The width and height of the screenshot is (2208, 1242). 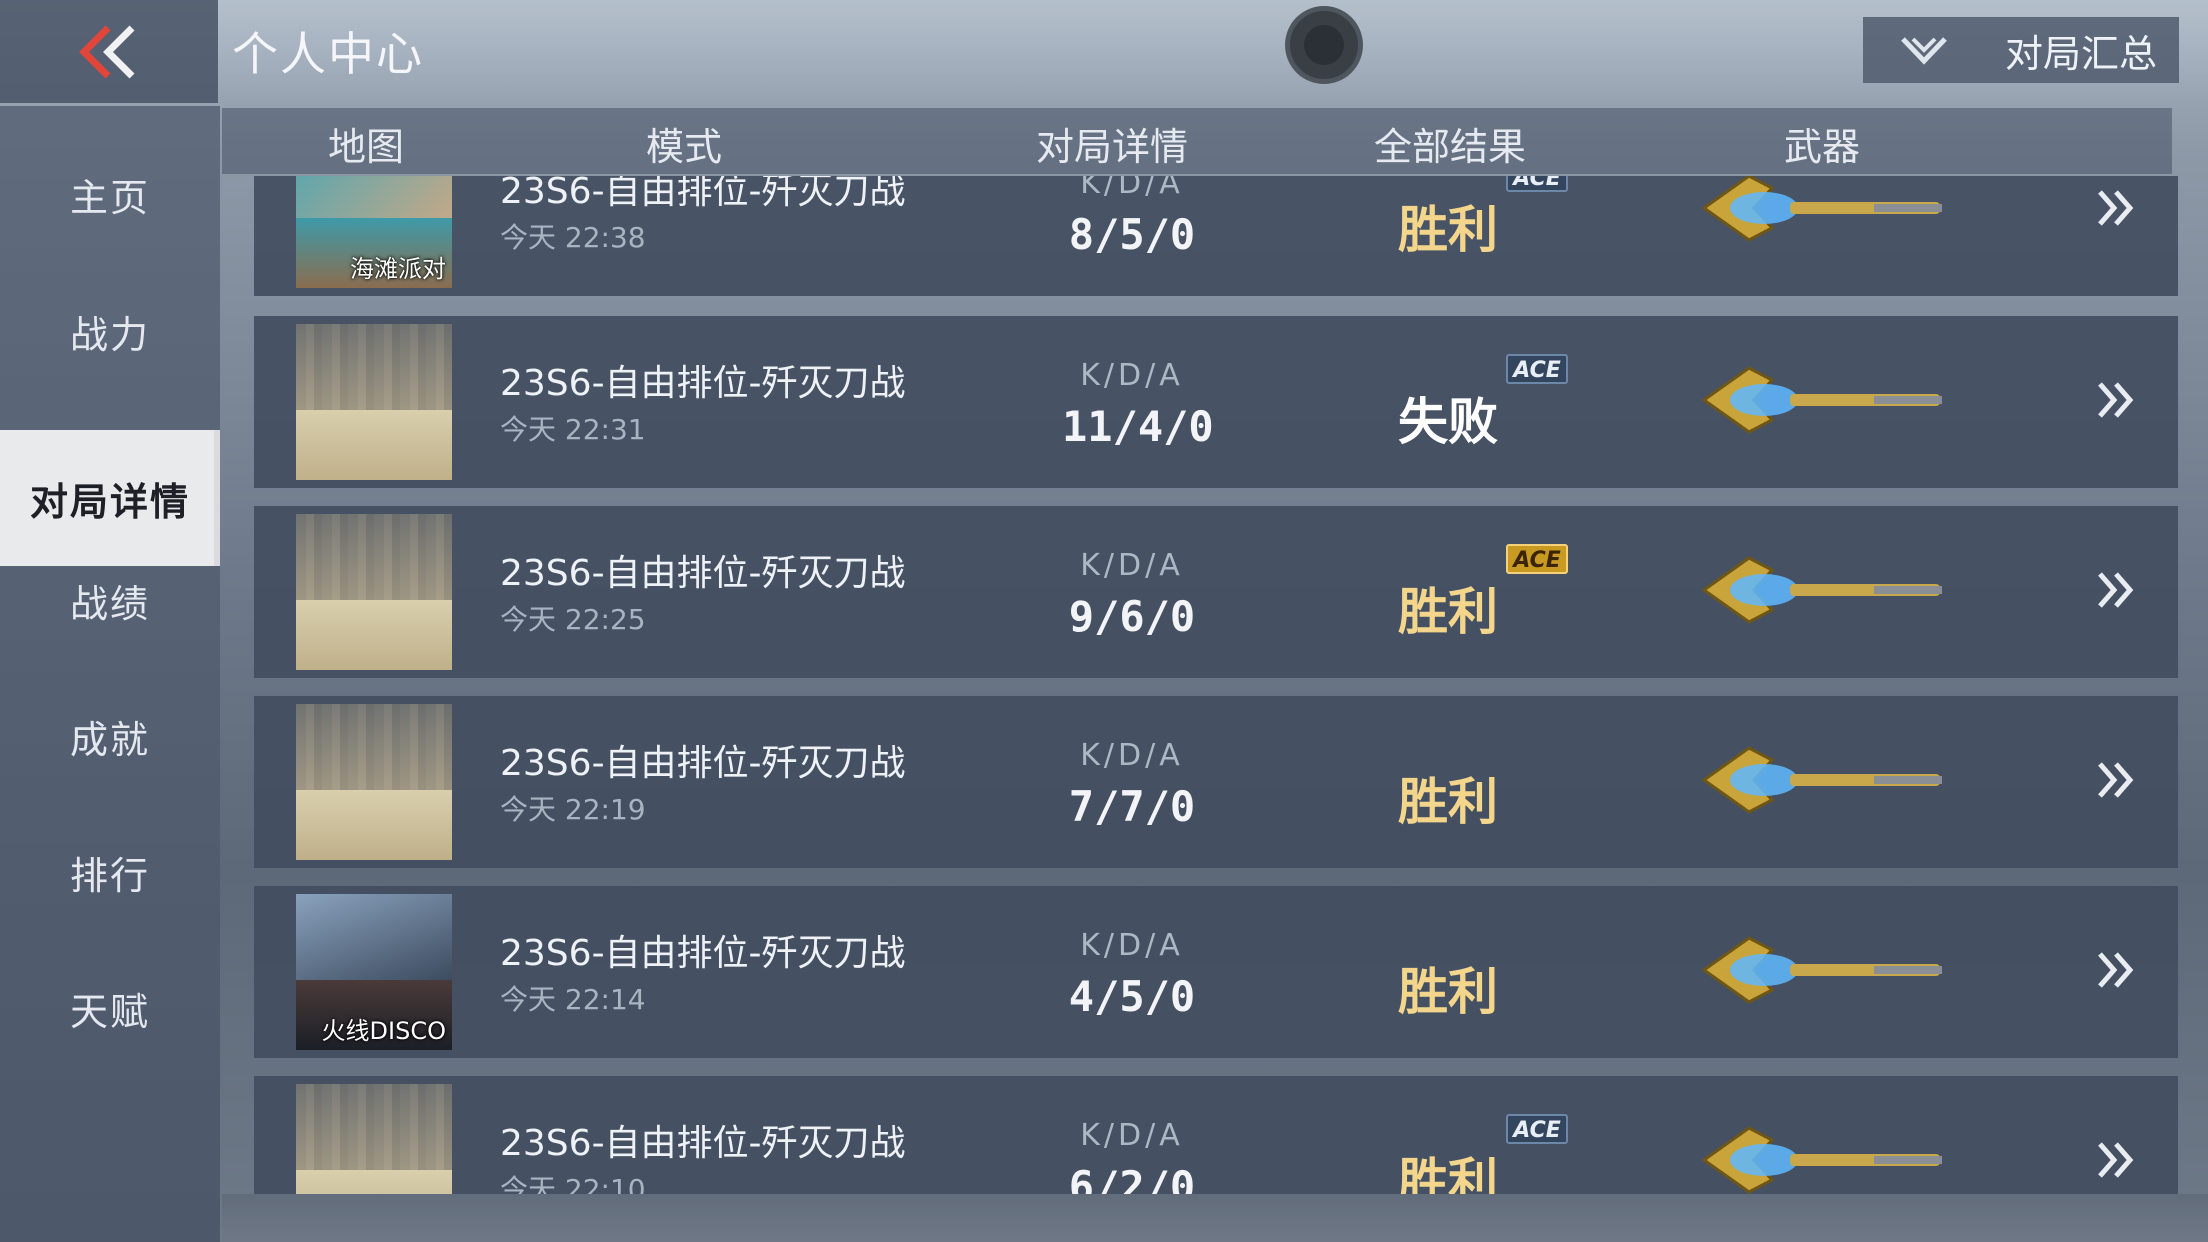 What do you see at coordinates (1132, 234) in the screenshot?
I see `kda-value: 8/5/0` at bounding box center [1132, 234].